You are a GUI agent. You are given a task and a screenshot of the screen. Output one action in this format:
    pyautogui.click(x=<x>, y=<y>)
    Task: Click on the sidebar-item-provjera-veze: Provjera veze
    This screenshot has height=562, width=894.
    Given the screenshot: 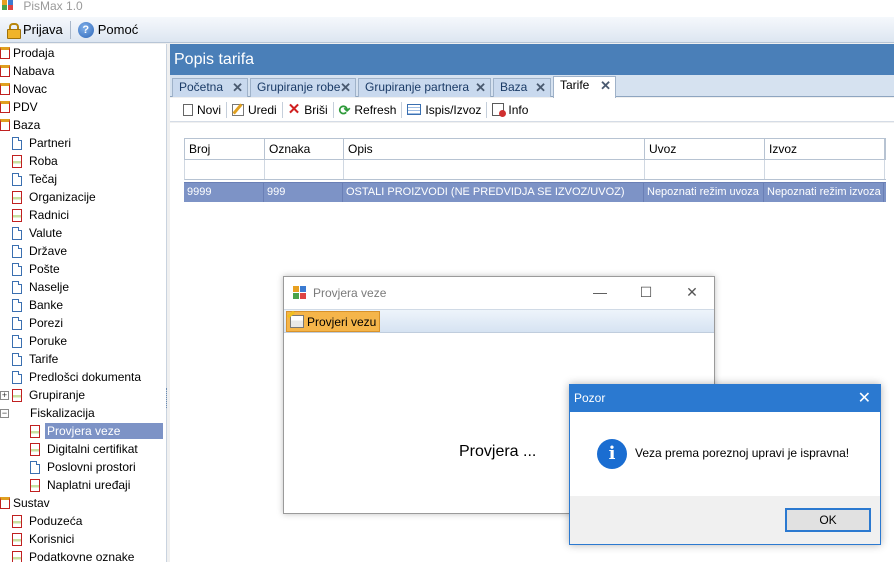 What is the action you would take?
    pyautogui.click(x=83, y=431)
    